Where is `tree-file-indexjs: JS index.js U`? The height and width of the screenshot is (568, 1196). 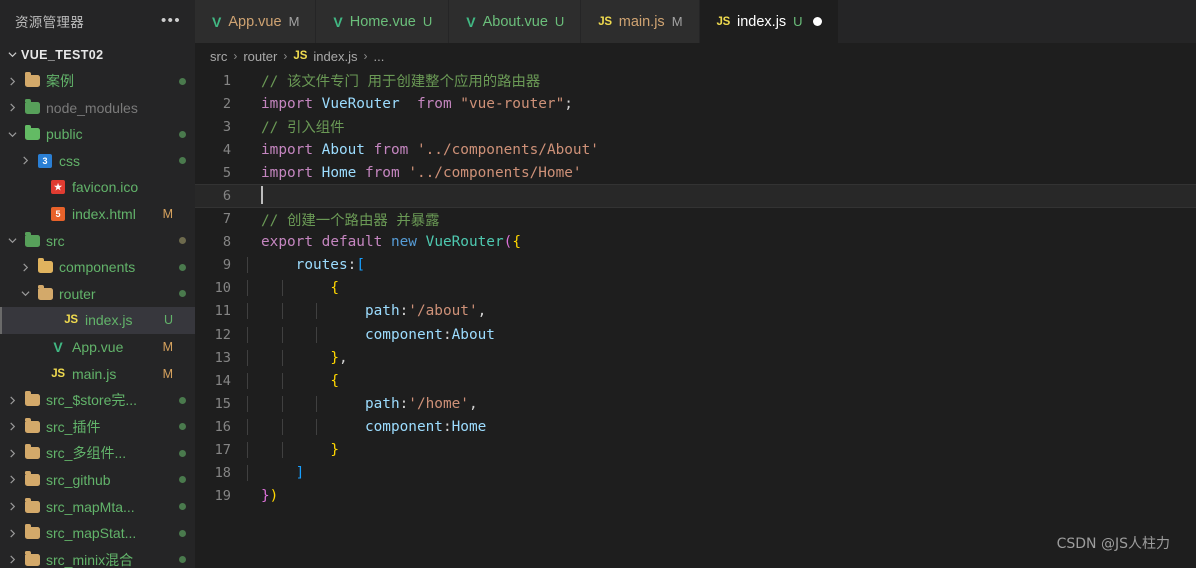 tree-file-indexjs: JS index.js U is located at coordinates (97, 320).